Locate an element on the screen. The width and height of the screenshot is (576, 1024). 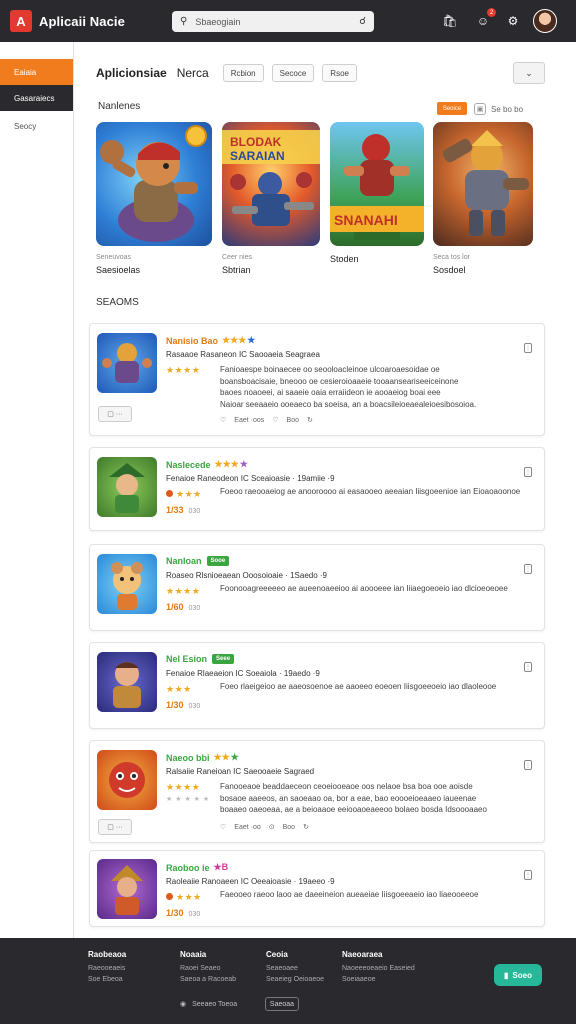
card-title: Saesioelas is located at coordinates (118, 270).